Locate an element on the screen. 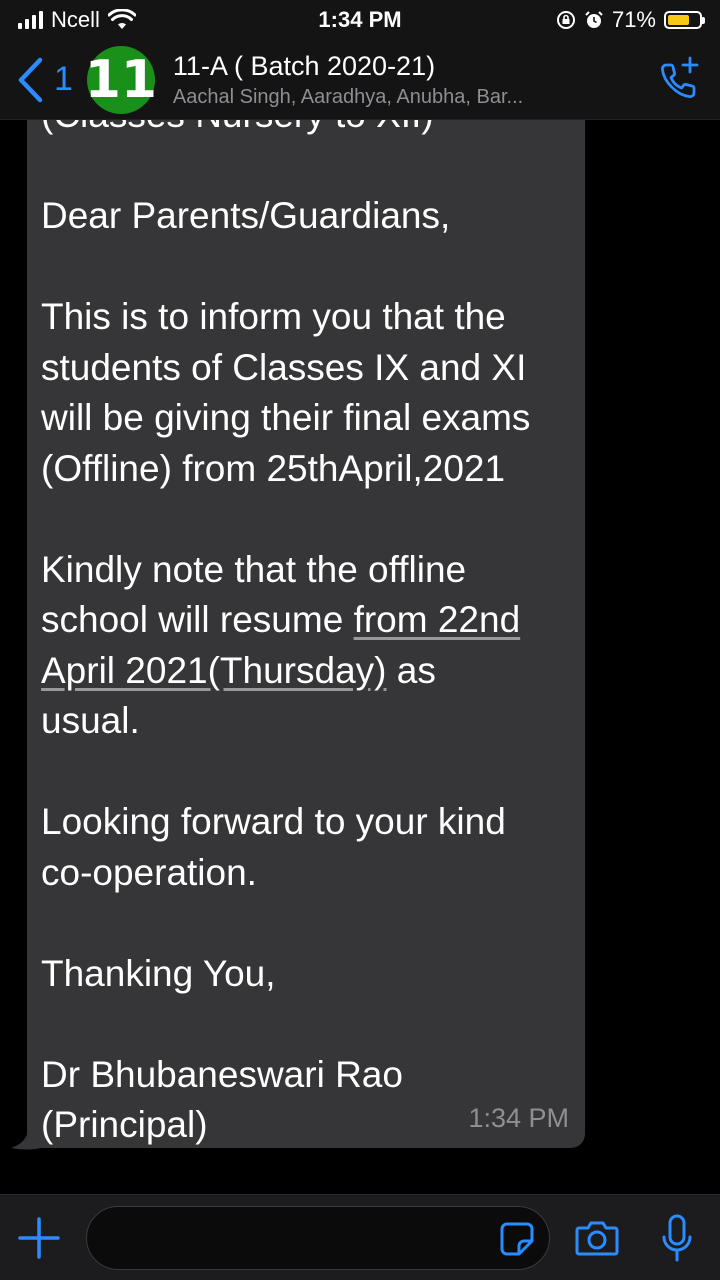 The width and height of the screenshot is (720, 1280). message-line: (Classes Nursery to XII) is located at coordinates (305, 130).